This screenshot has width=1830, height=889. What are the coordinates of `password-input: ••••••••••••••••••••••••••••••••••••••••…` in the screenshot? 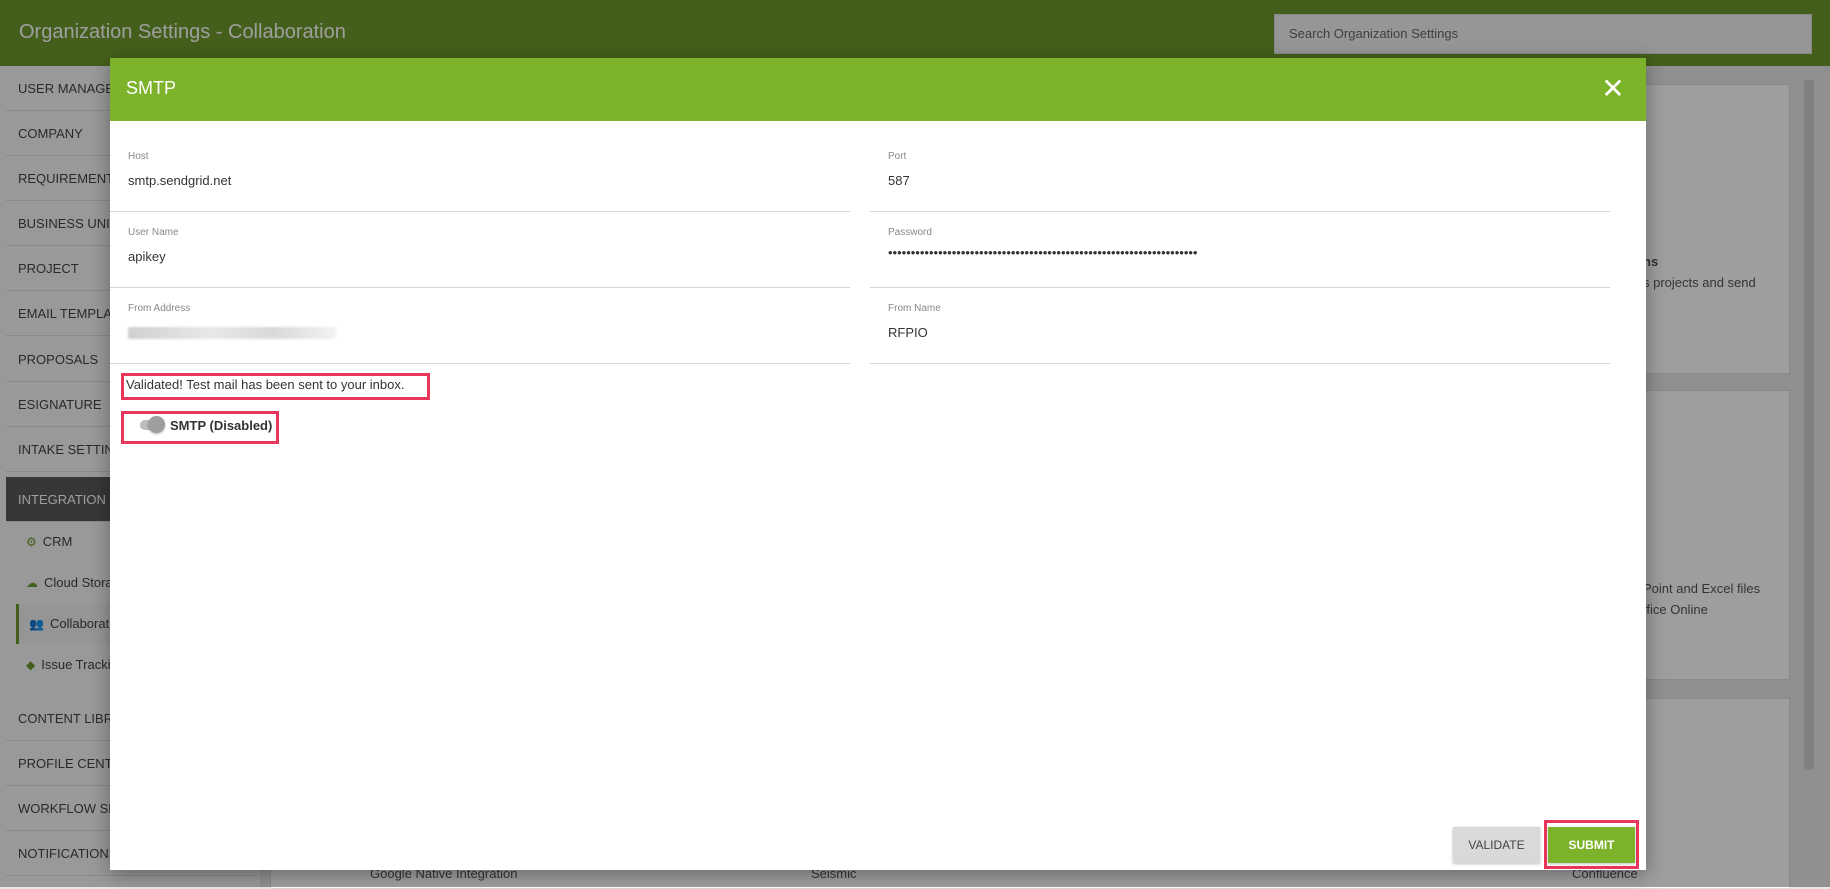 It's located at (1238, 252).